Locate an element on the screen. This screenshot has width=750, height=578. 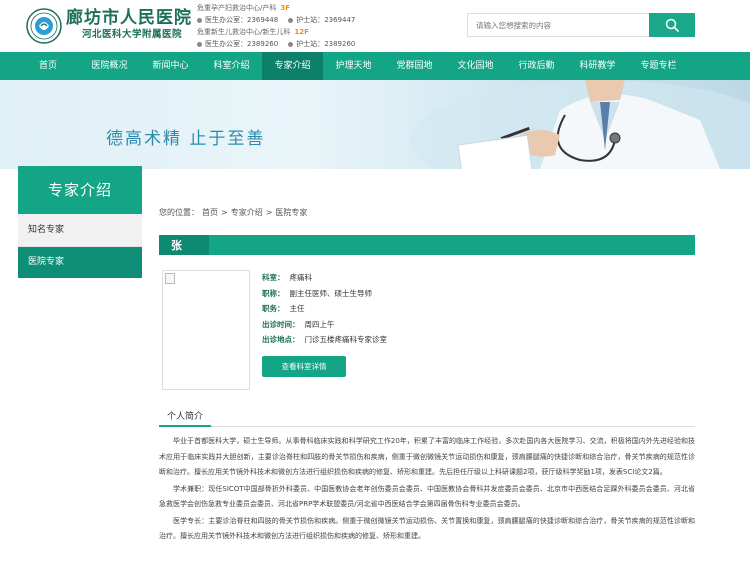
sidebar-title: 专家介绍 is located at coordinates (80, 190).